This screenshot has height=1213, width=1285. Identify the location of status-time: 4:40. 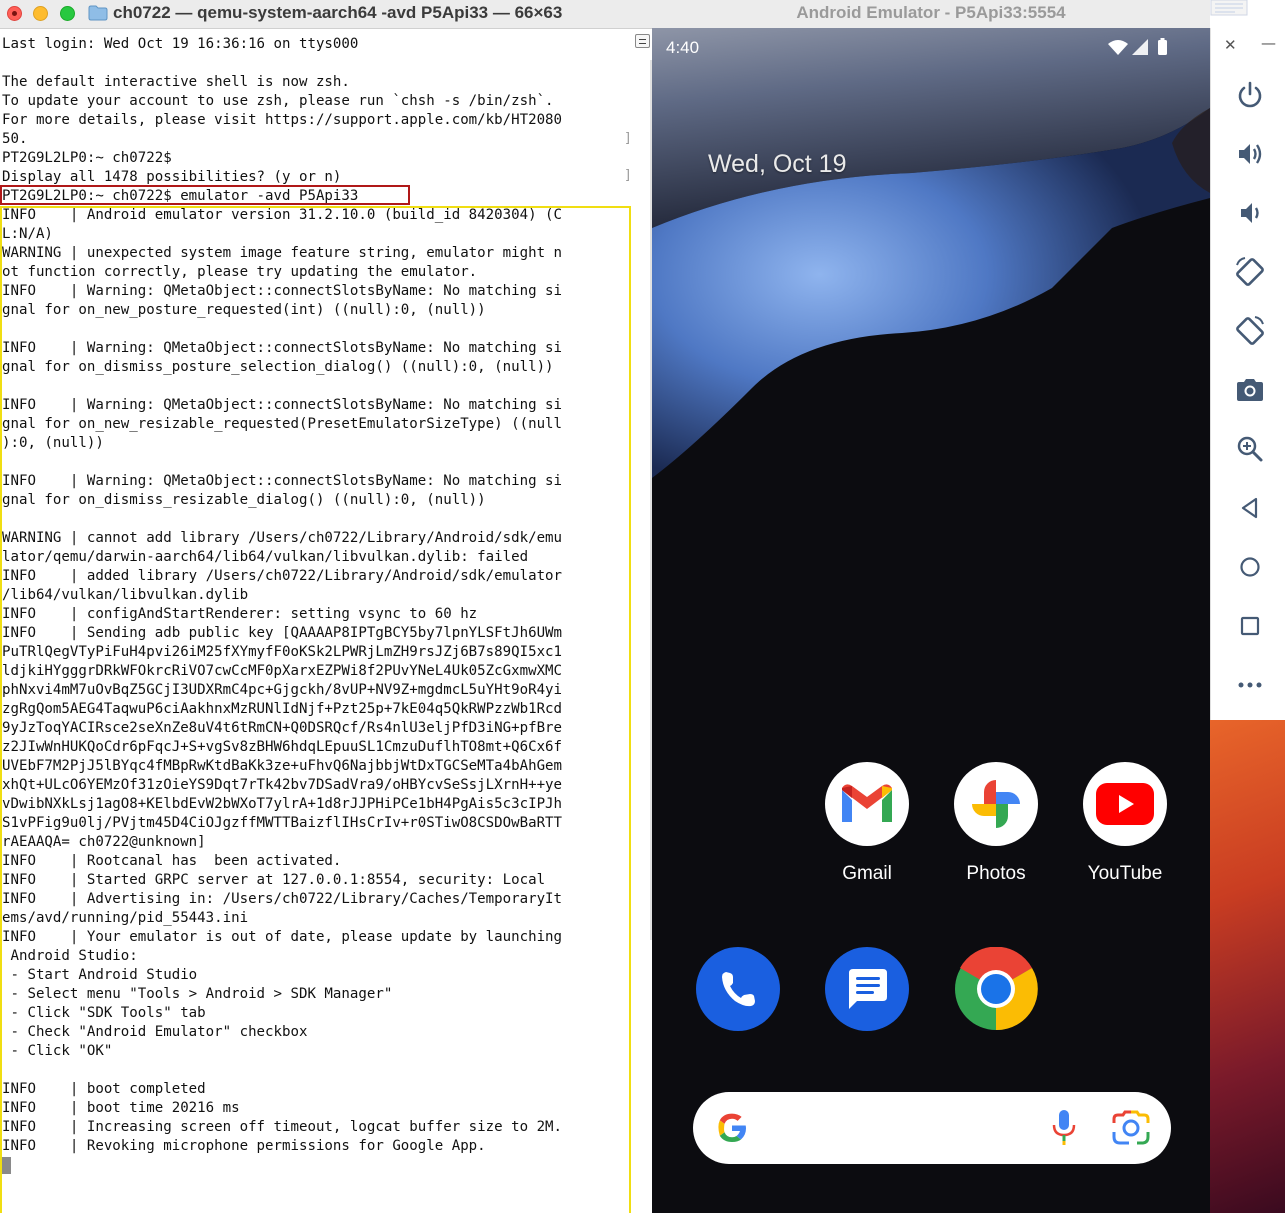
(683, 47).